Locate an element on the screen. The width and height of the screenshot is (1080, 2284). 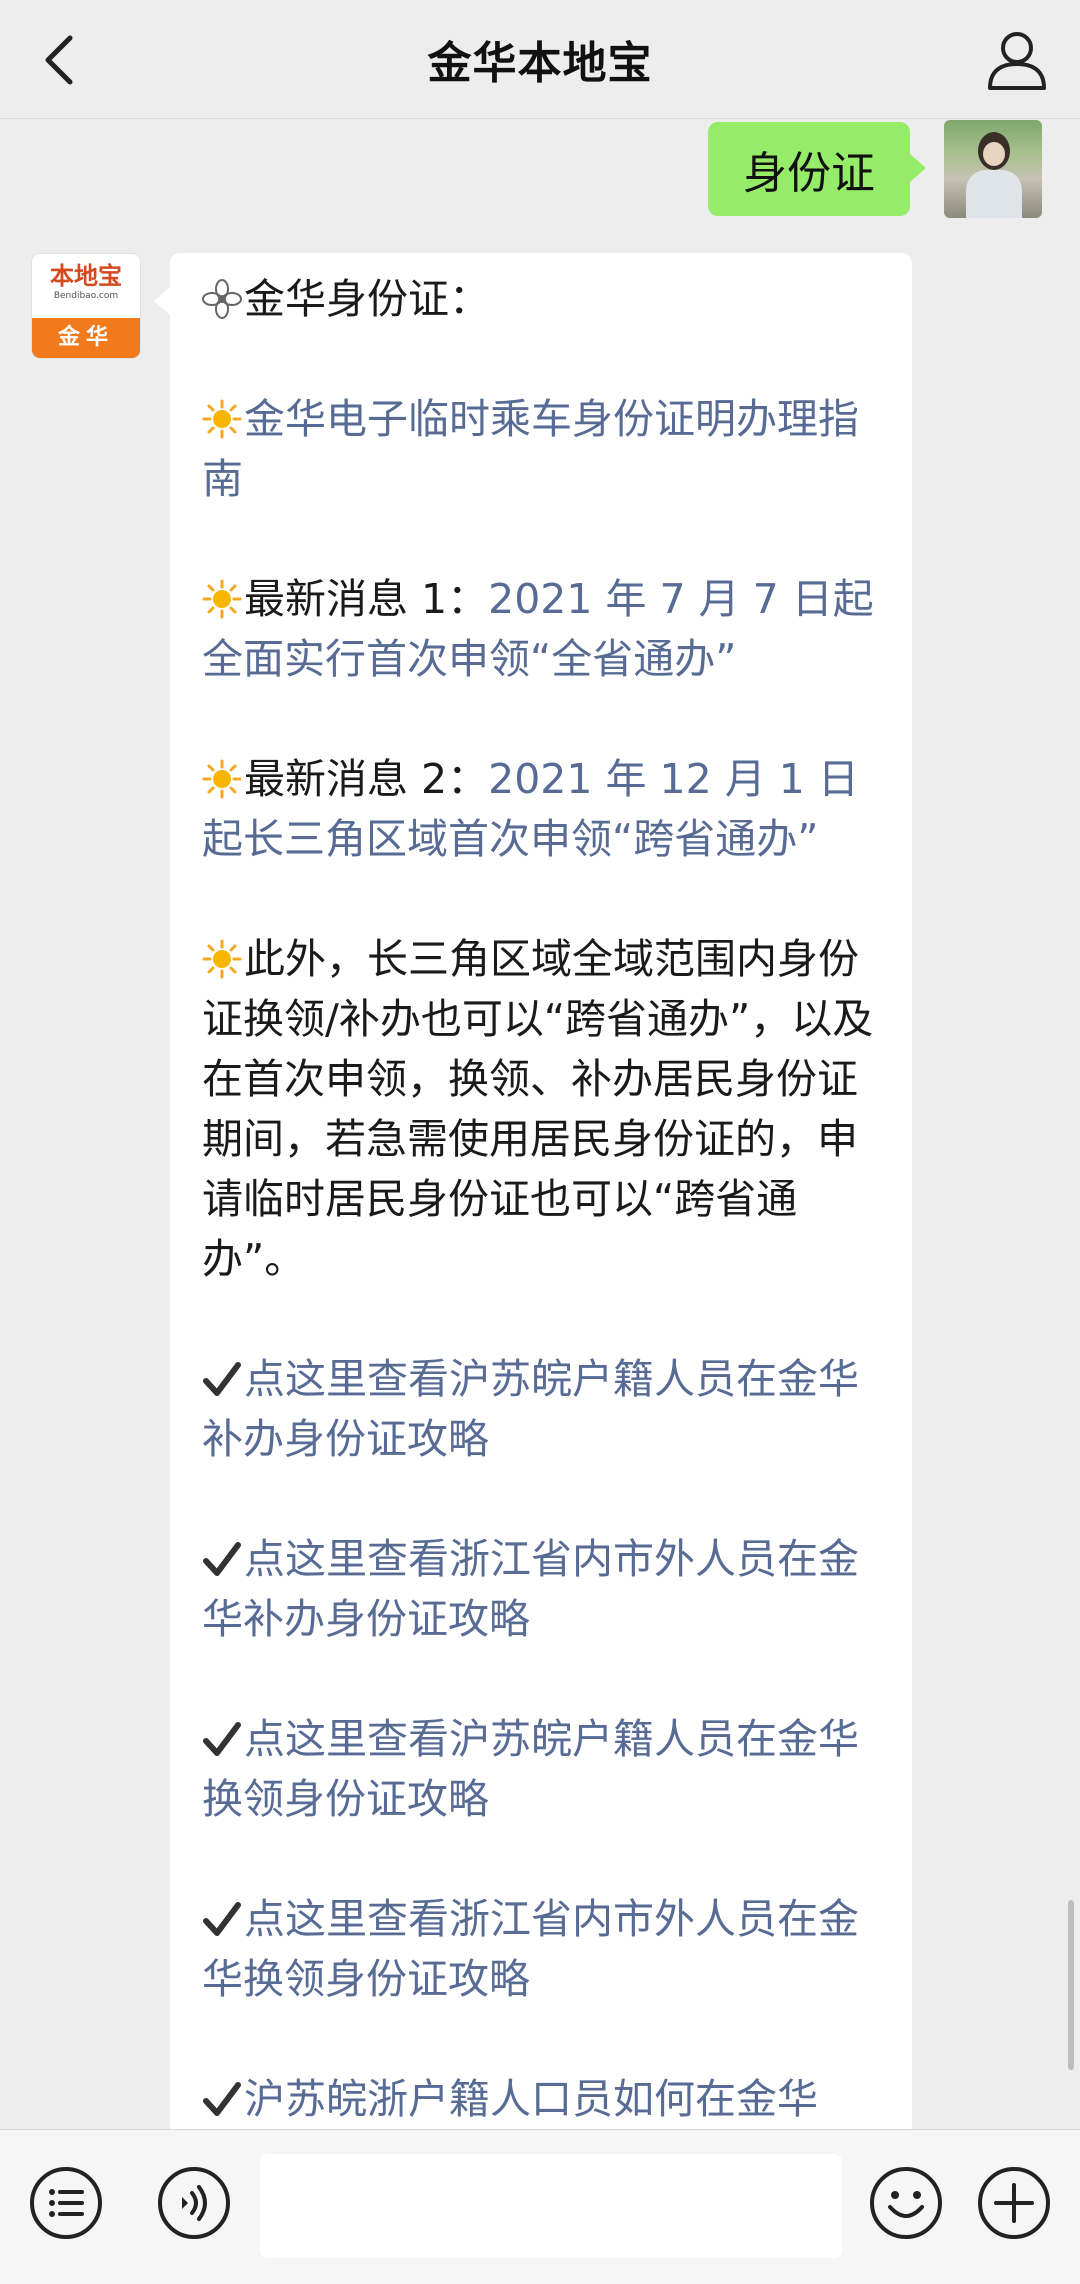
chat-scrollbar is located at coordinates (1071, 1985).